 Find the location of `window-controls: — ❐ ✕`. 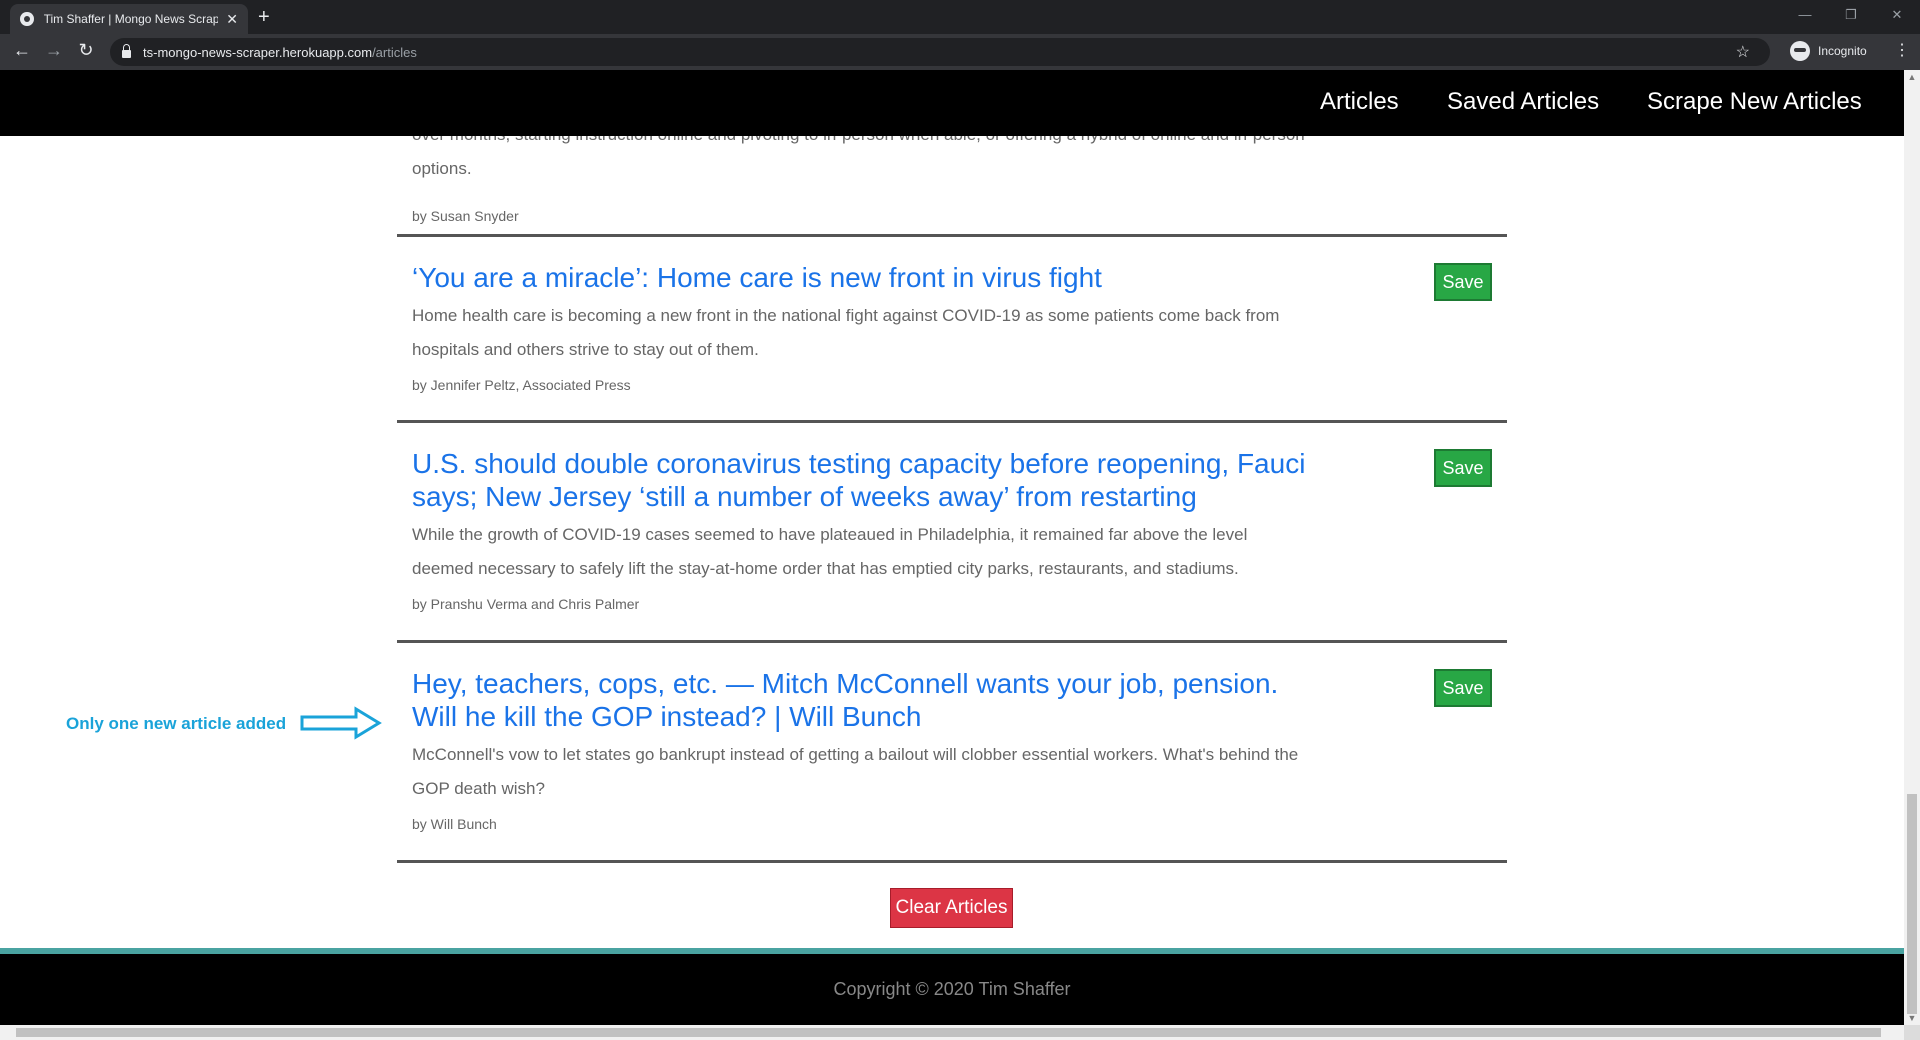

window-controls: — ❐ ✕ is located at coordinates (1851, 15).